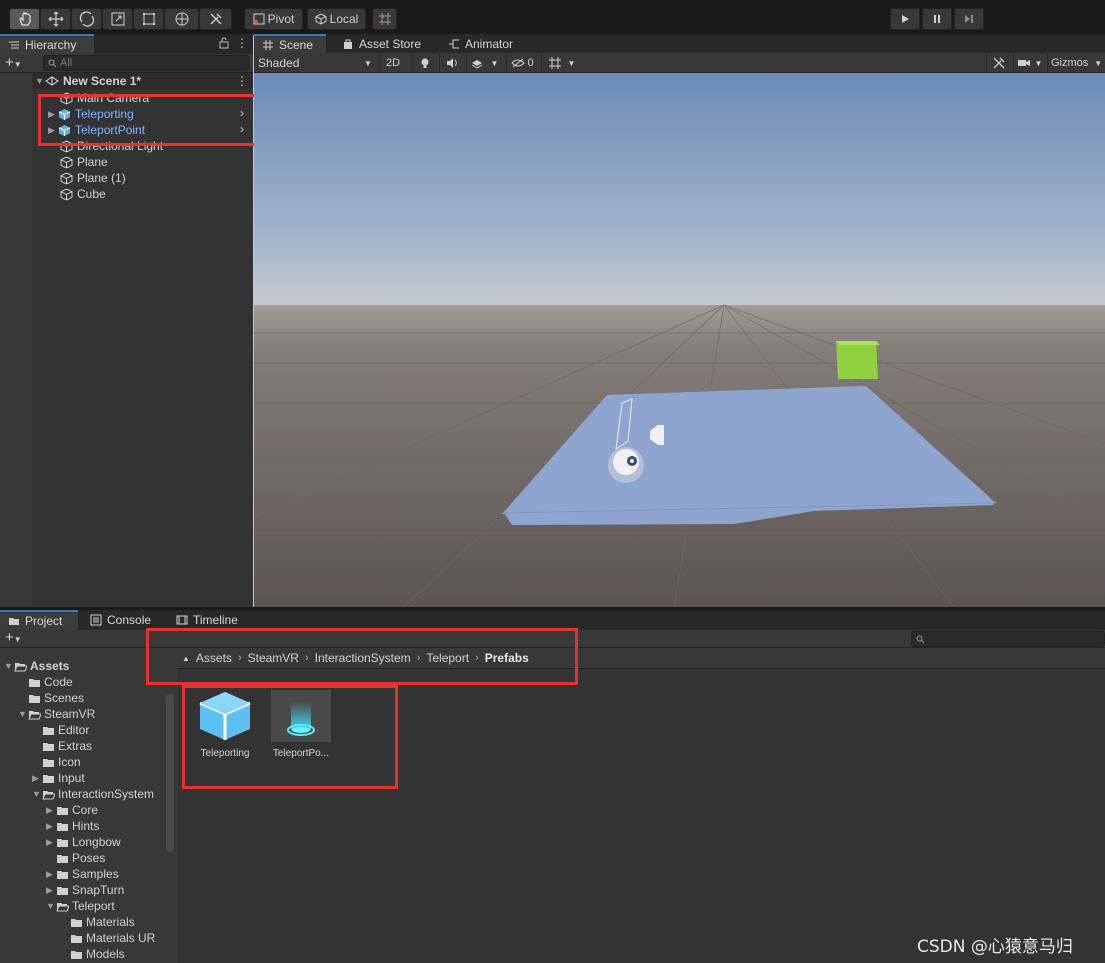 Image resolution: width=1105 pixels, height=963 pixels. I want to click on hand-tool-button, so click(24, 19).